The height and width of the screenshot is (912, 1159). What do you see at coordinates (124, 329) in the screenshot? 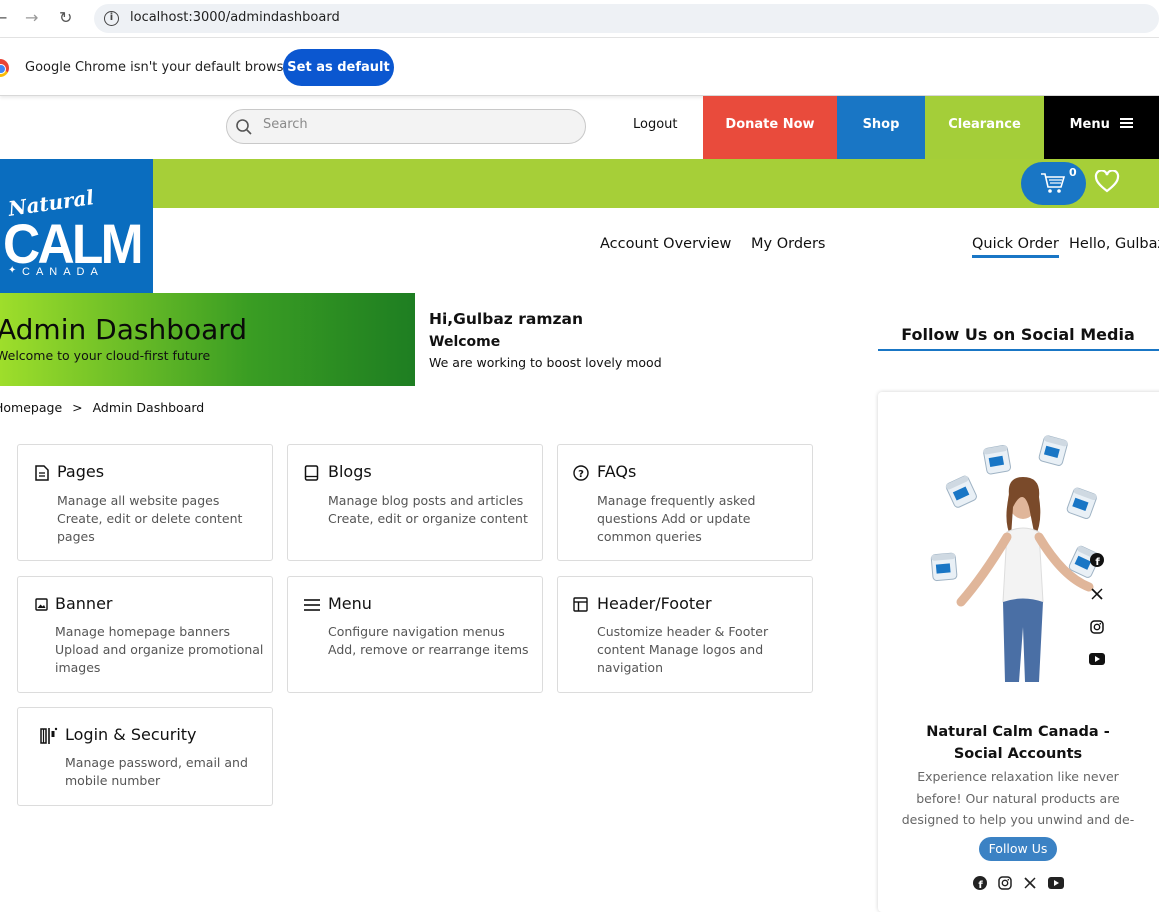
I see `page-title: Admin Dashboard` at bounding box center [124, 329].